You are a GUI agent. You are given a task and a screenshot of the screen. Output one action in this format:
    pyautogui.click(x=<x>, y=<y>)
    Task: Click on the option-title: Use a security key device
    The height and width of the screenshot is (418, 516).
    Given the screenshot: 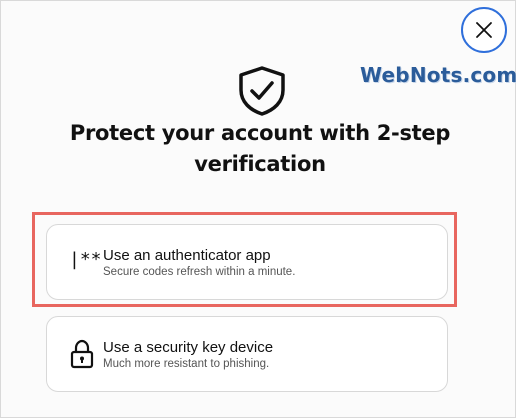 What is the action you would take?
    pyautogui.click(x=188, y=347)
    